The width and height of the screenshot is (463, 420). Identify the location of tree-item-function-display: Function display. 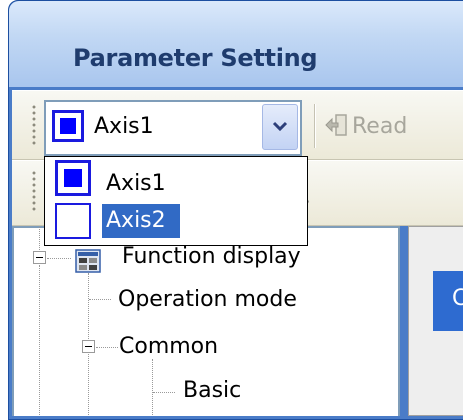
(211, 256).